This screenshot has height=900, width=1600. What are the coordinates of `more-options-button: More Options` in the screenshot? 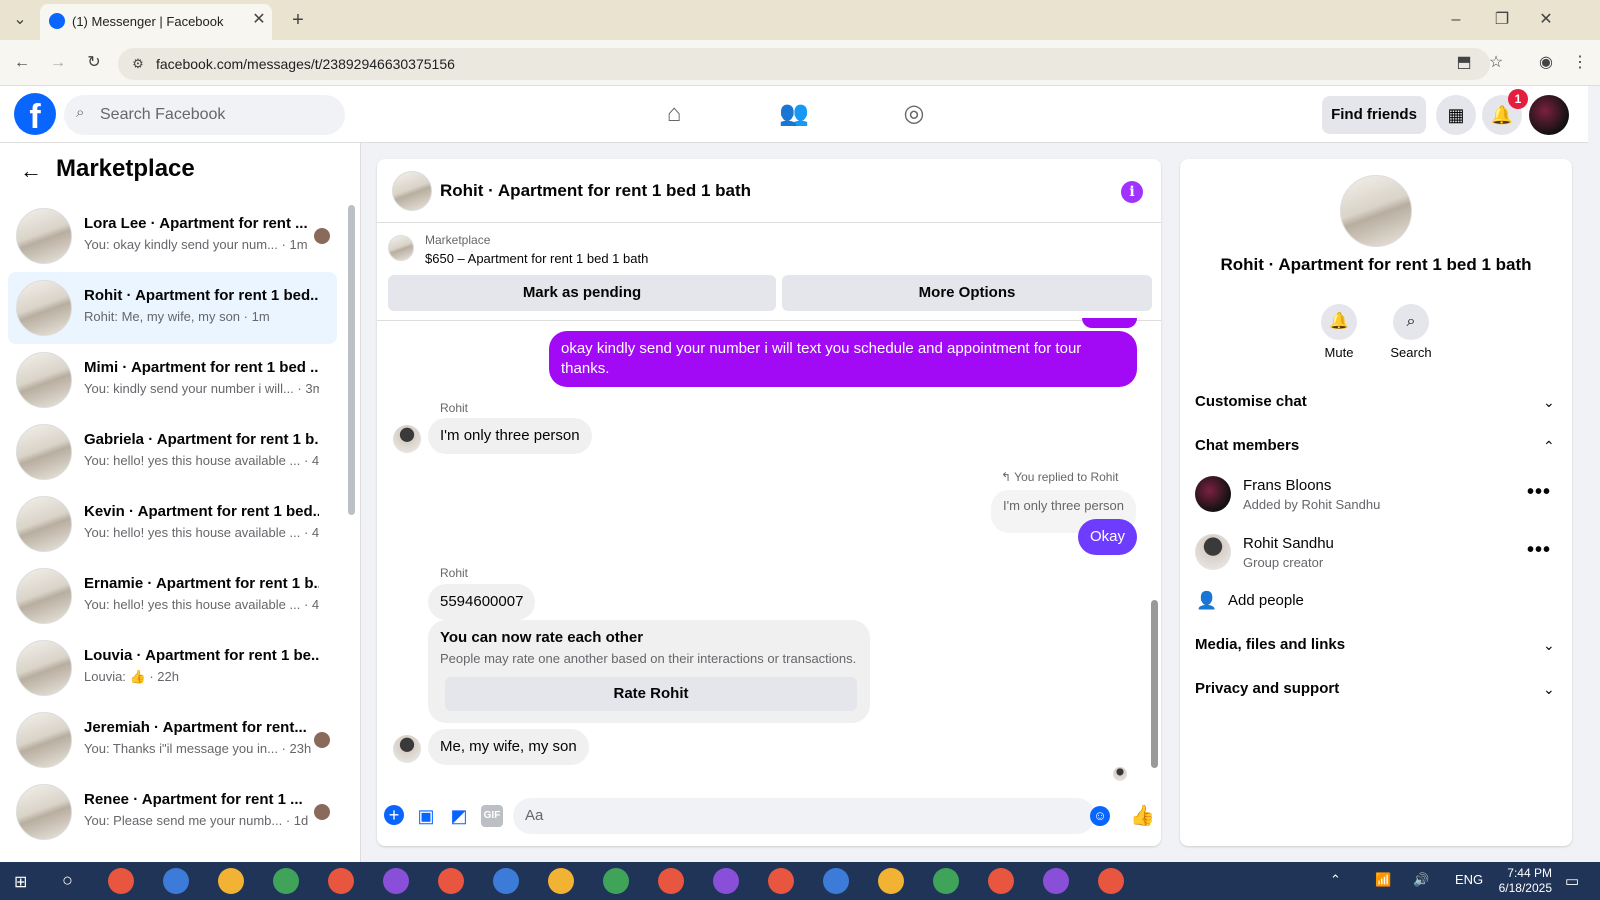 It's located at (967, 293).